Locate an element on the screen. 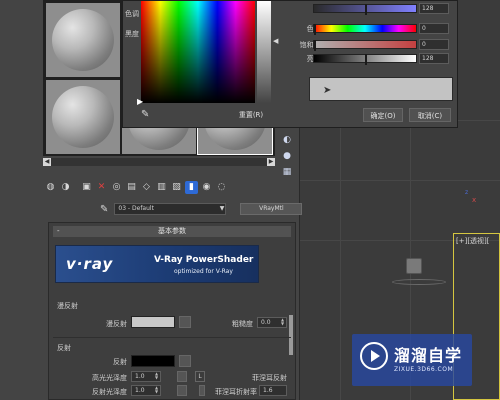 The height and width of the screenshot is (400, 500). material-name-value: 03 - Default is located at coordinates (136, 208).